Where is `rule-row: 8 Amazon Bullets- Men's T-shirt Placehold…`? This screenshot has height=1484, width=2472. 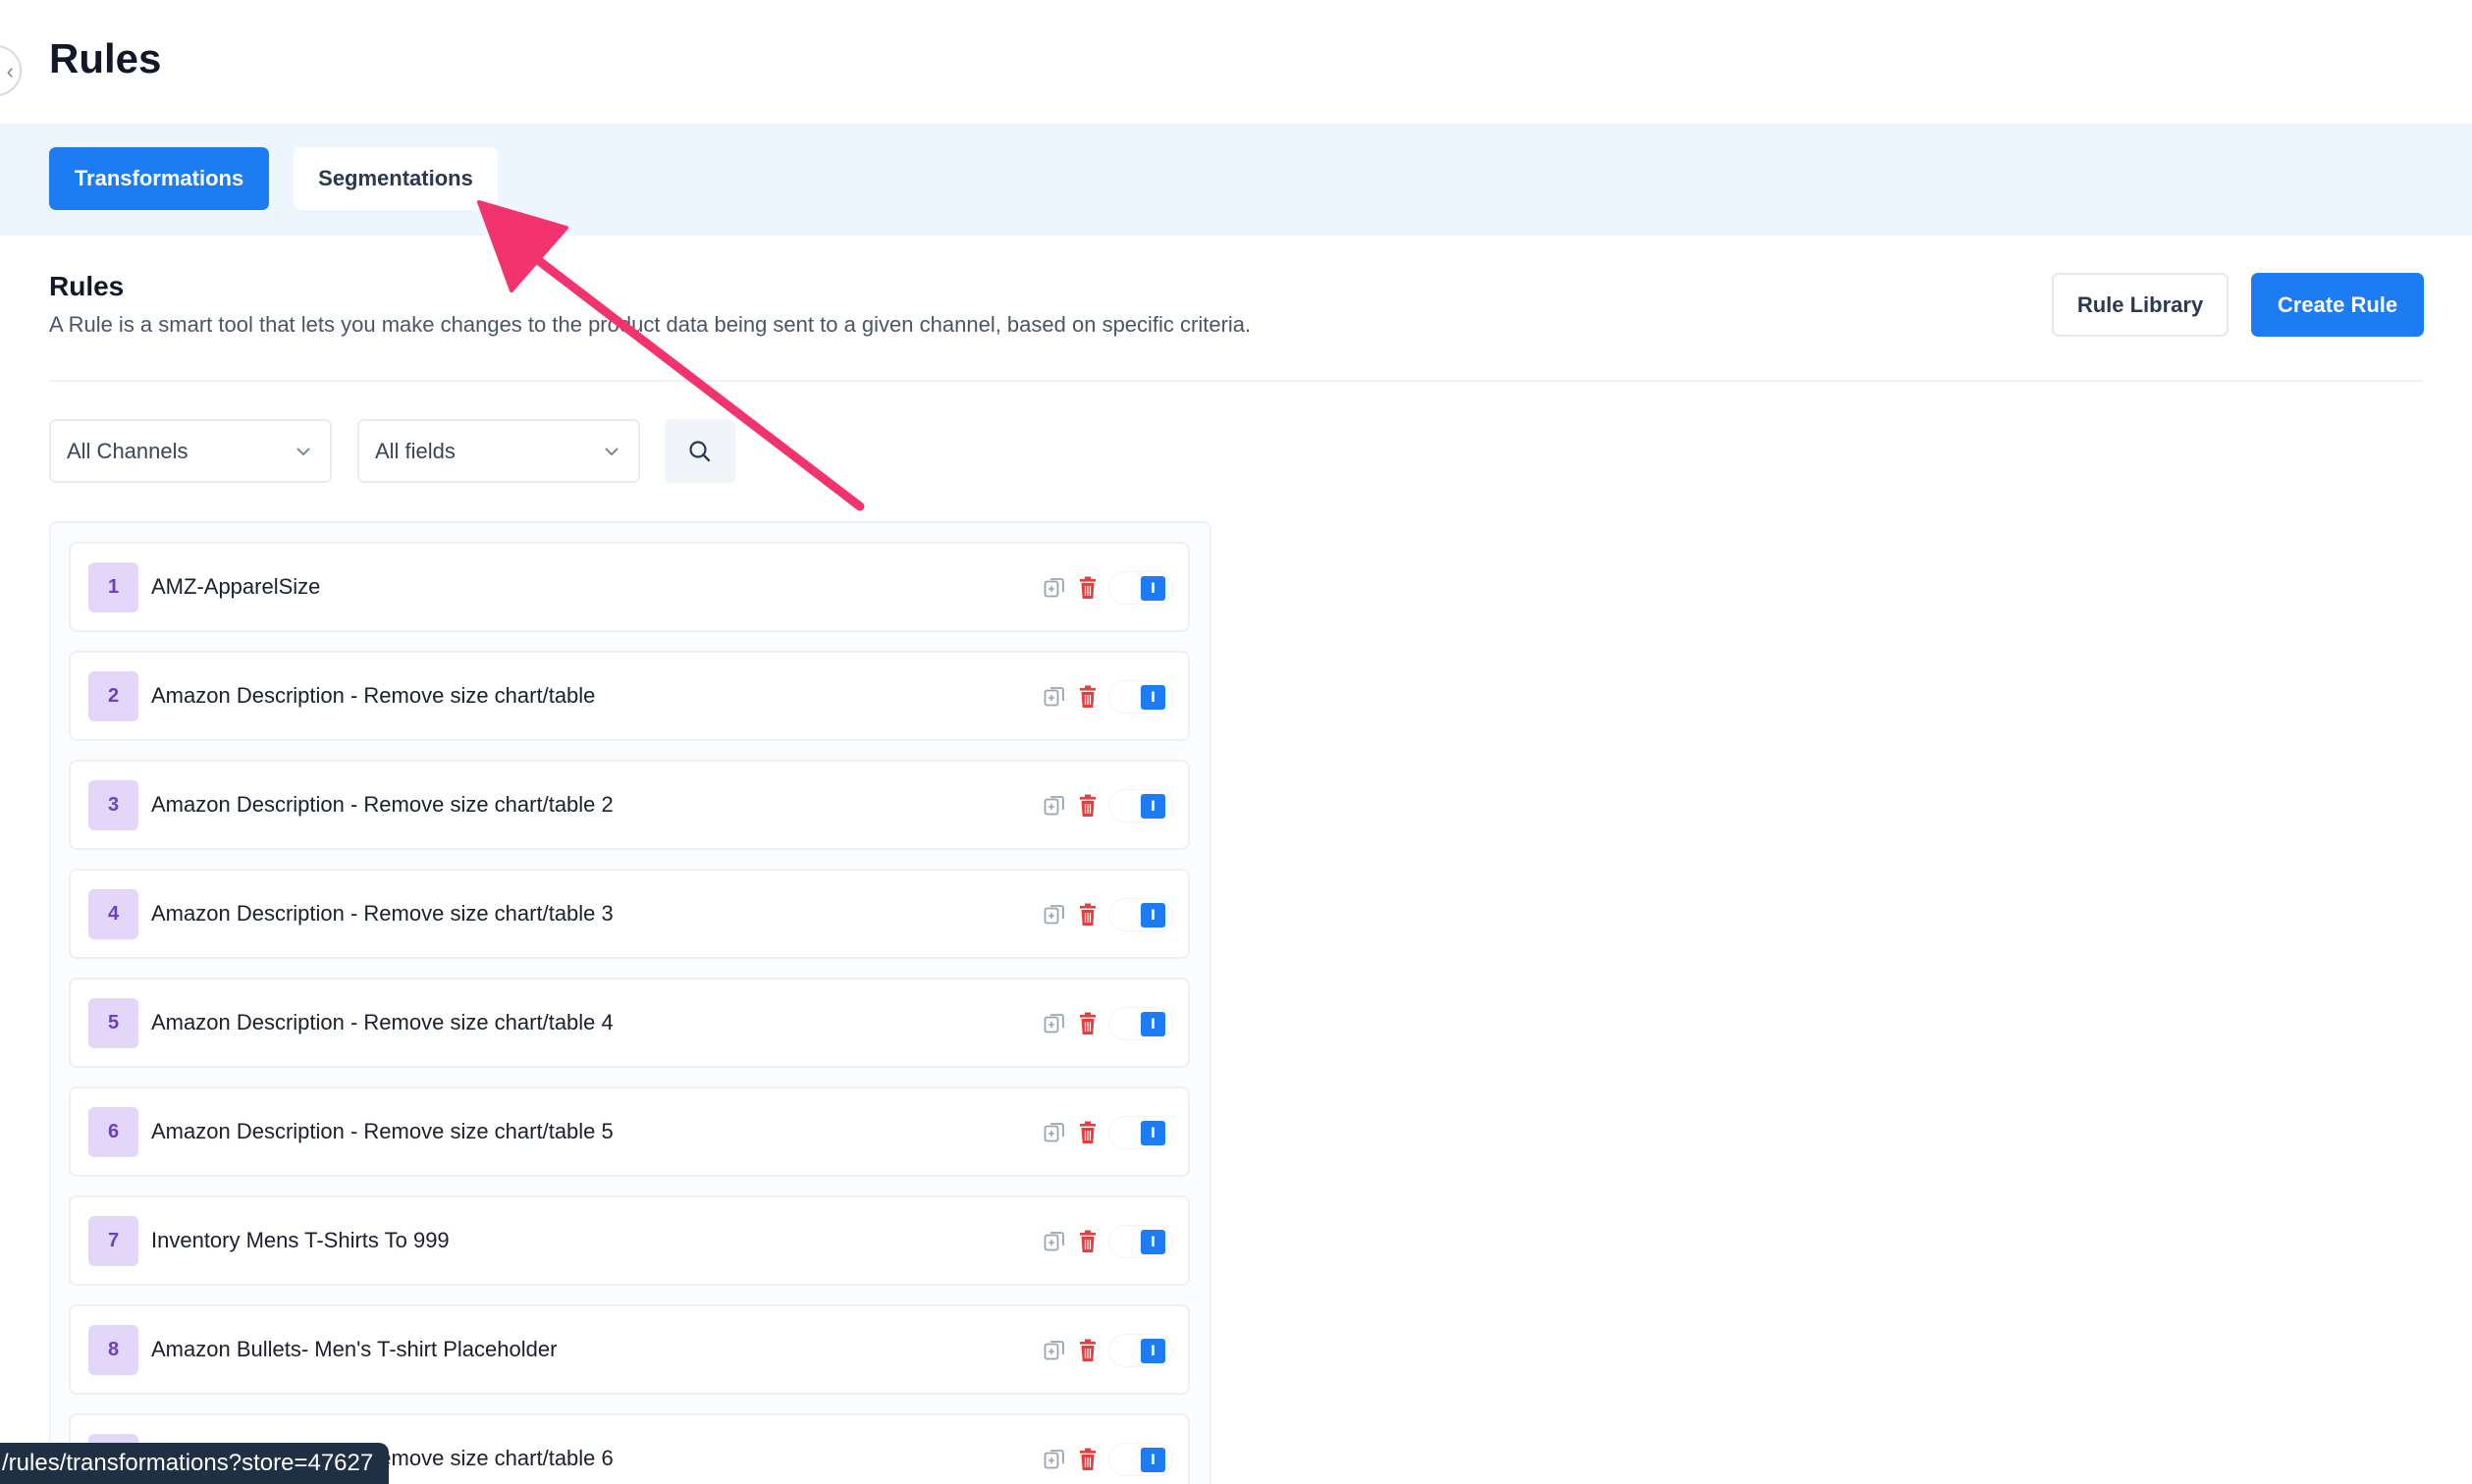
rule-row: 8 Amazon Bullets- Men's T-shirt Placehold… is located at coordinates (629, 1349).